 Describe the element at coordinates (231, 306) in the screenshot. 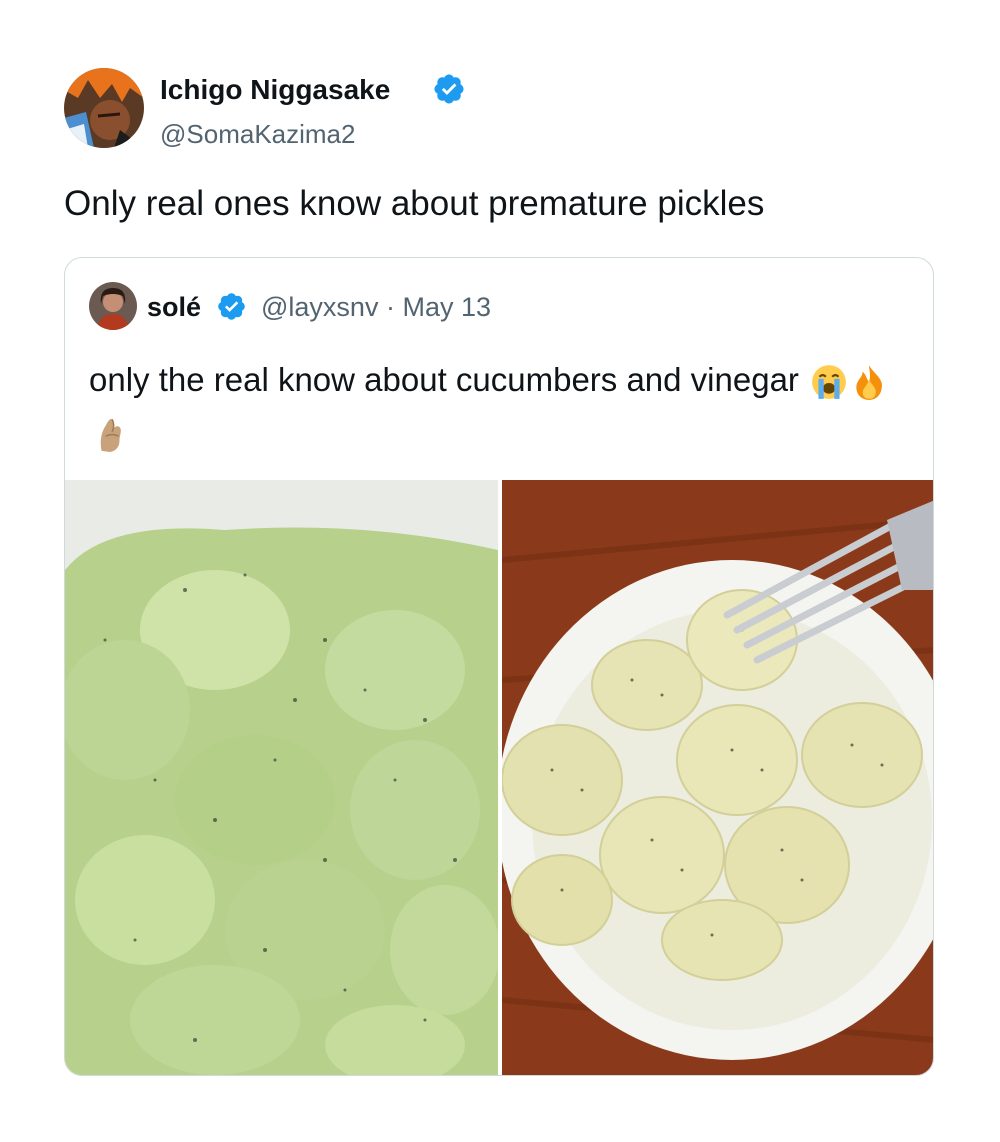

I see `quoted-verified-badge-icon` at that location.